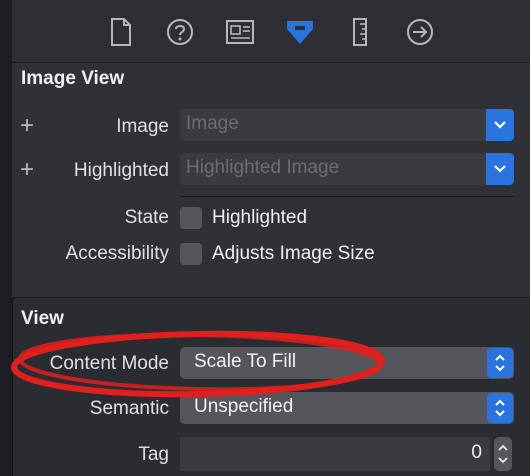  What do you see at coordinates (117, 253) in the screenshot?
I see `accessibility-label: Accessibility` at bounding box center [117, 253].